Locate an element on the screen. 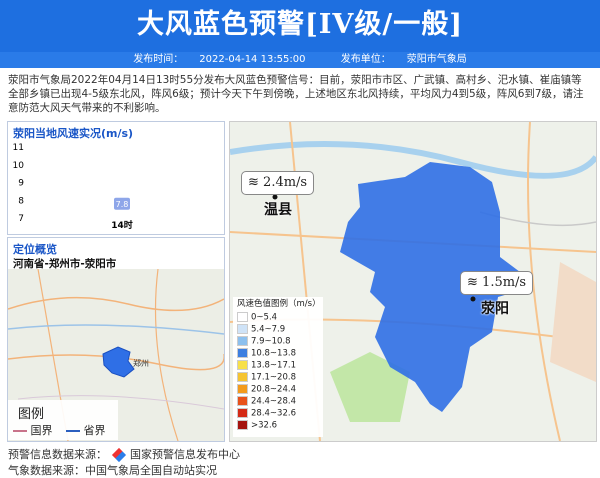 The width and height of the screenshot is (600, 478). y-tick-label: 8 is located at coordinates (21, 201).